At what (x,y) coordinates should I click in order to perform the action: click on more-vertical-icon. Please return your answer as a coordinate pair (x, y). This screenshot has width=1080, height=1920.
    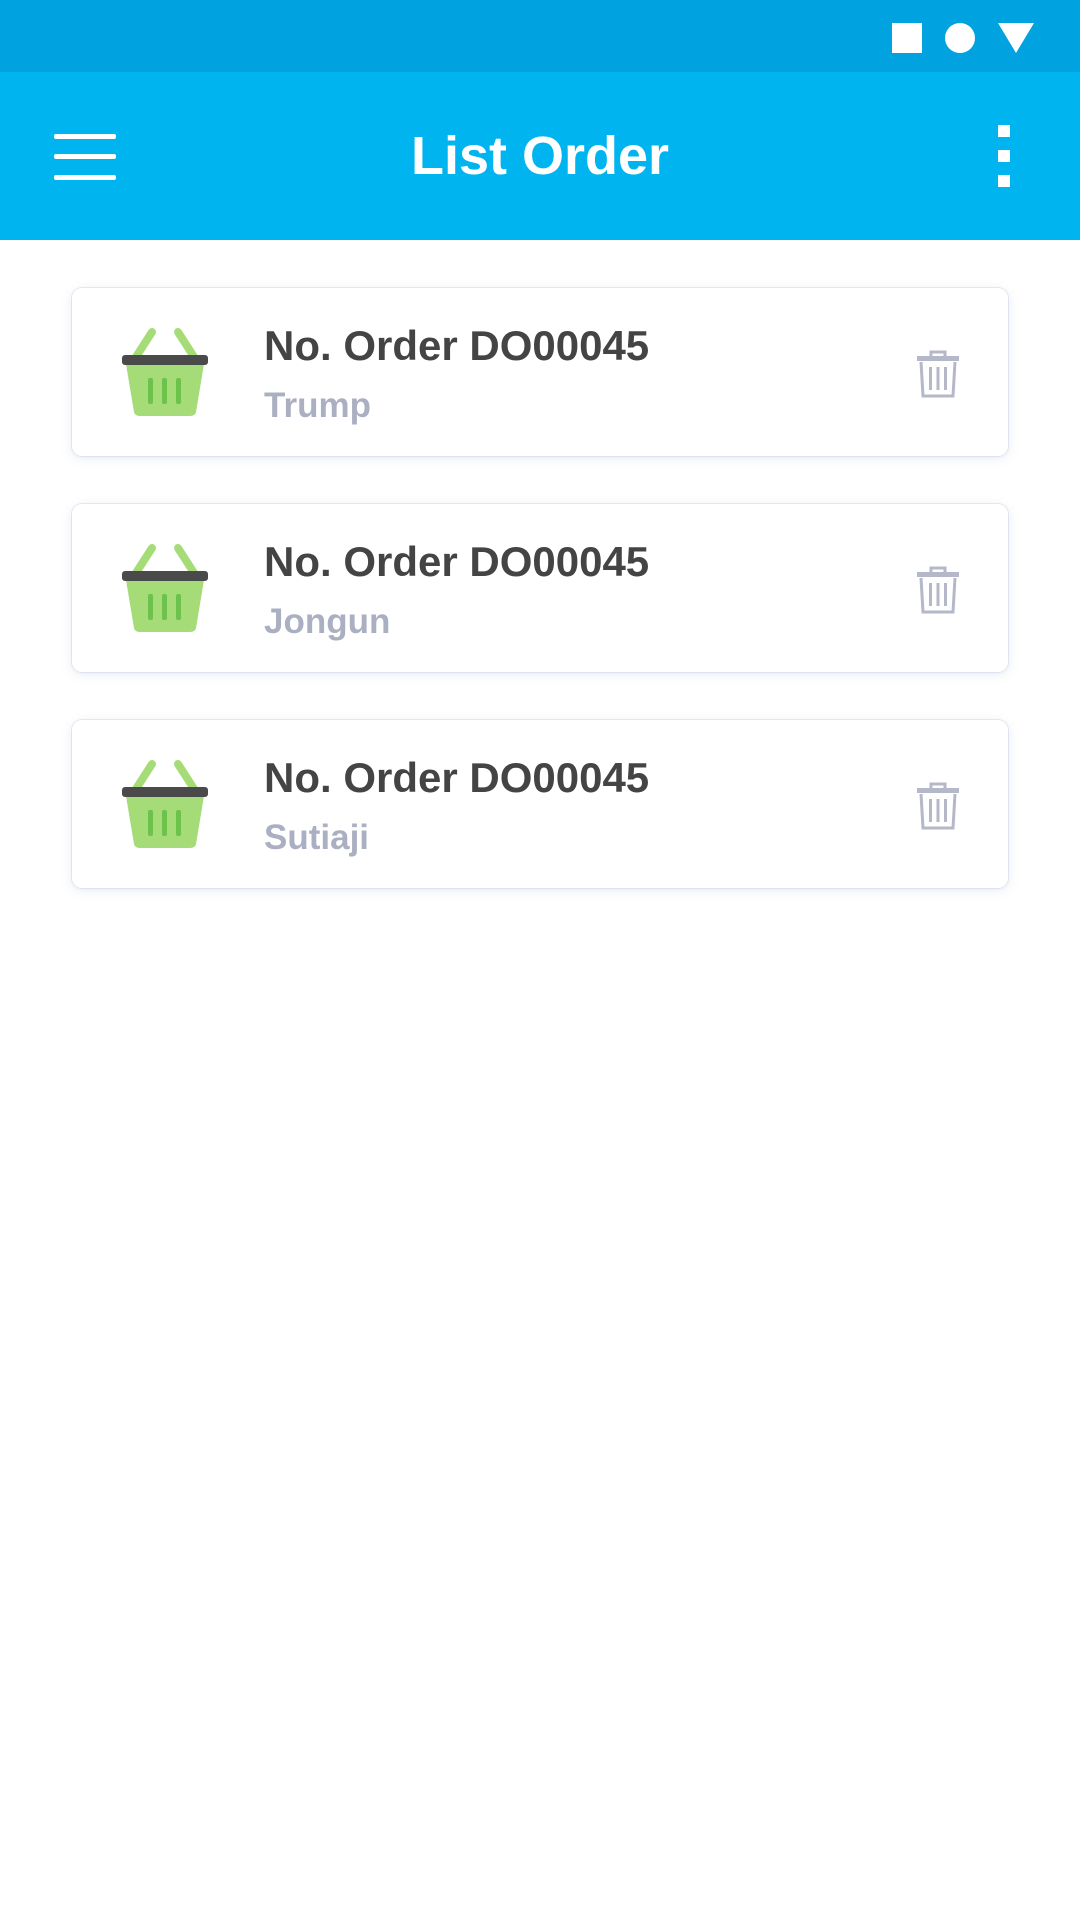
    Looking at the image, I should click on (1004, 156).